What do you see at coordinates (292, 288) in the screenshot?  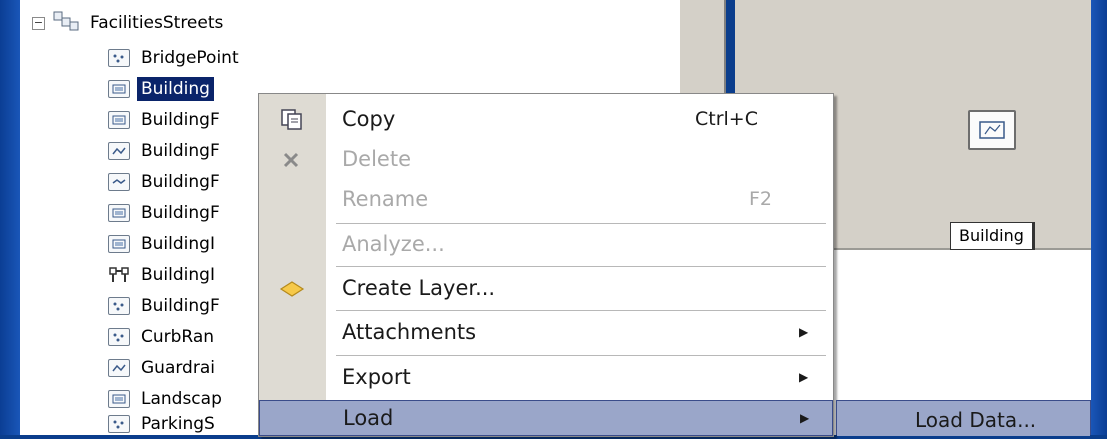 I see `create-layer-icon` at bounding box center [292, 288].